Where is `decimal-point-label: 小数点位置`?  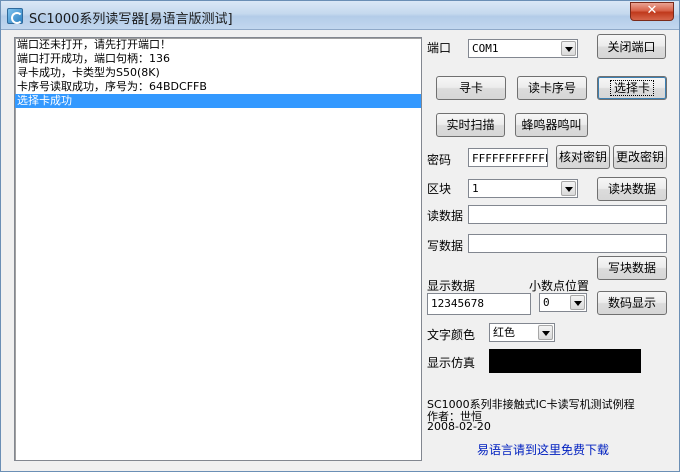
decimal-point-label: 小数点位置 is located at coordinates (559, 286).